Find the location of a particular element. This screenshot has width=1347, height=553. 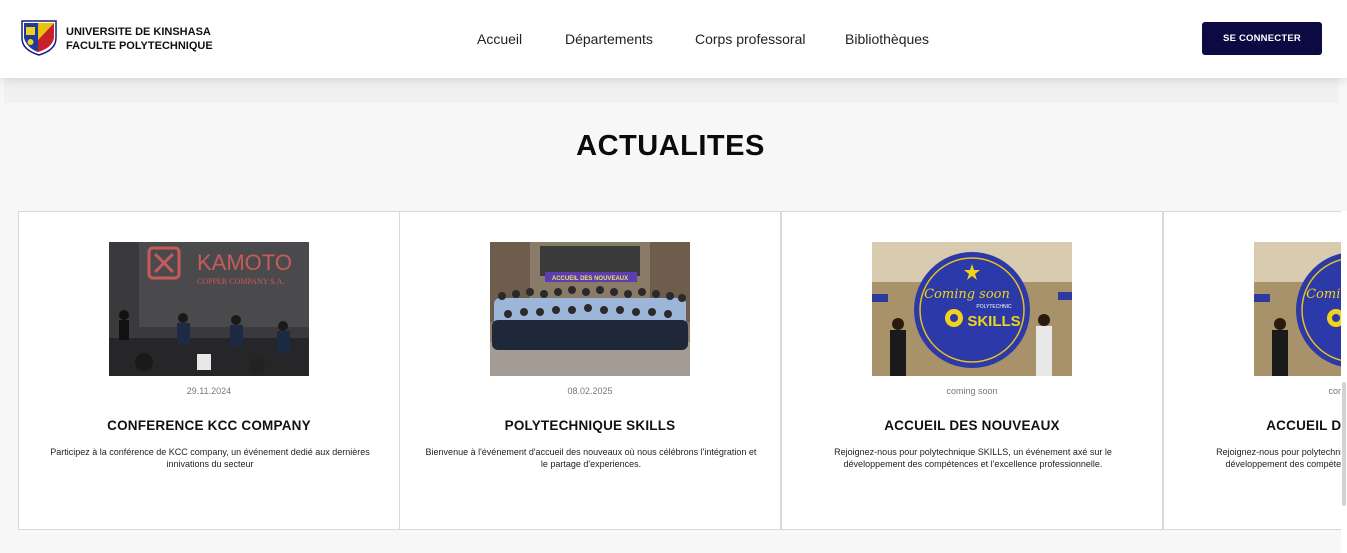

nav-accueil: Accueil is located at coordinates (499, 39).